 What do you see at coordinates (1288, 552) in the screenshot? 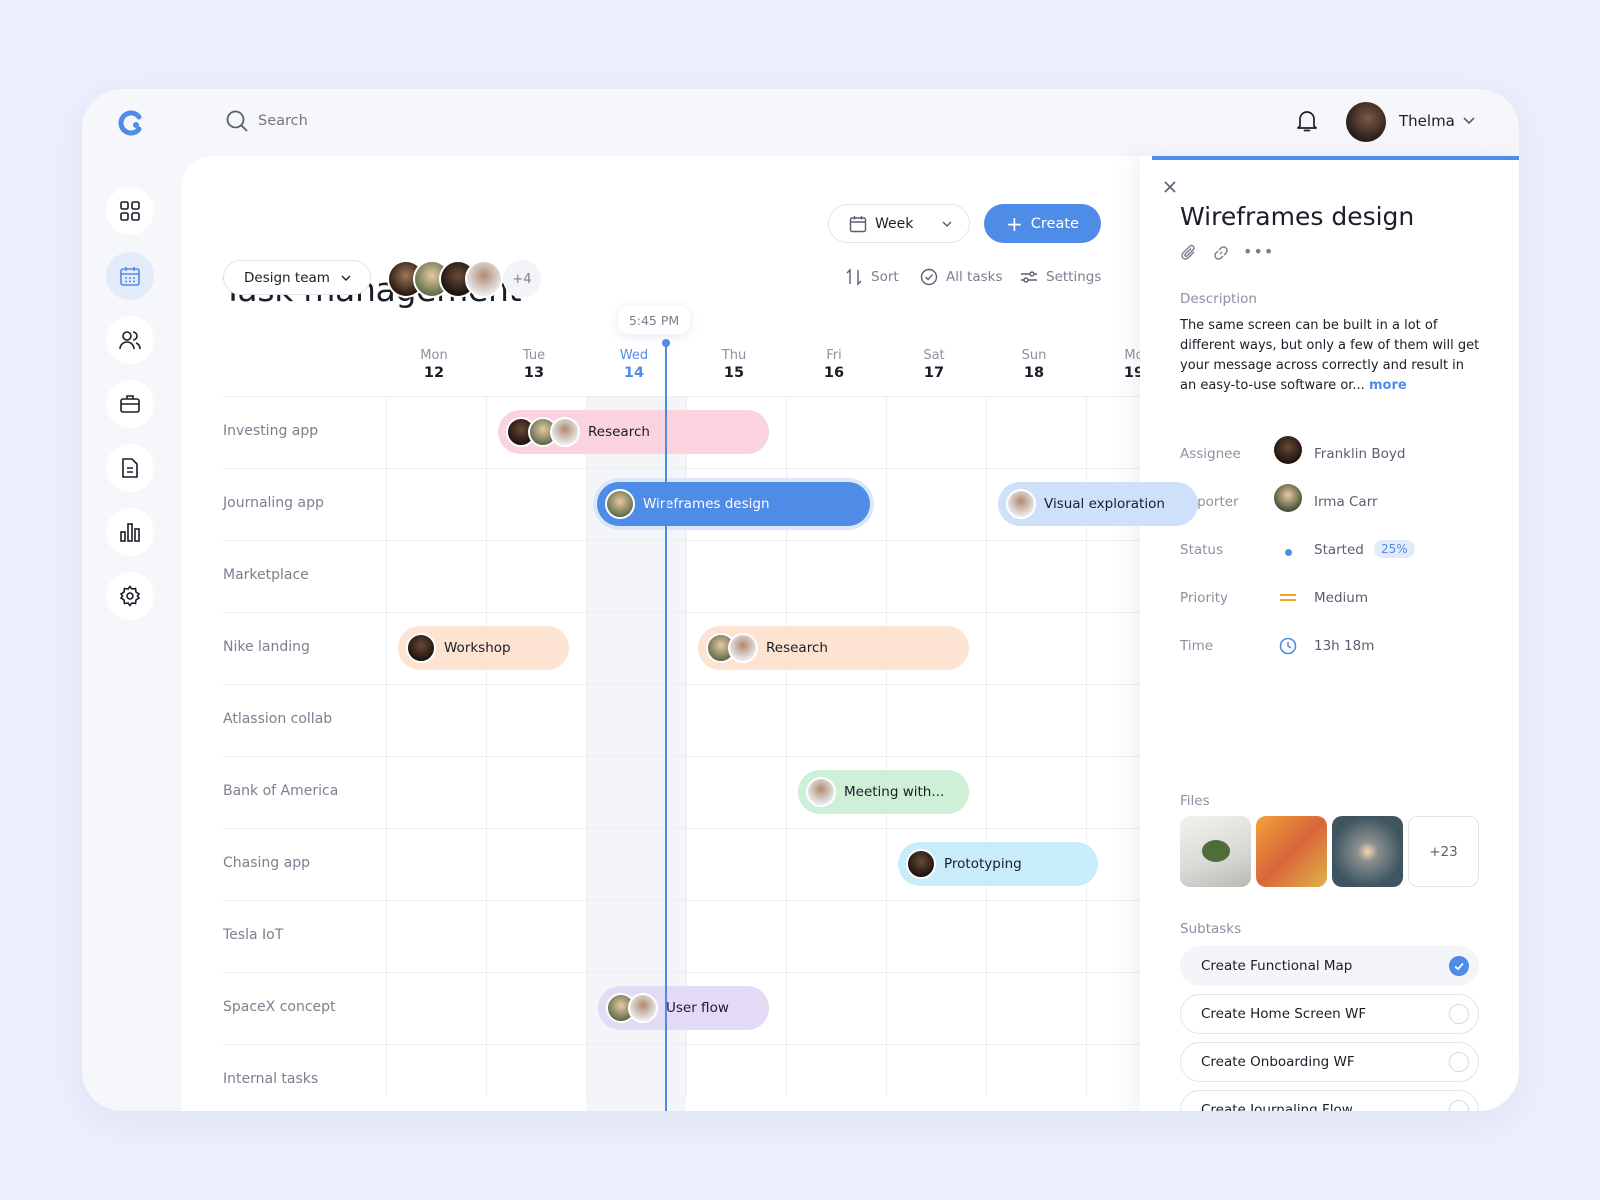
I see `status-dot-icon` at bounding box center [1288, 552].